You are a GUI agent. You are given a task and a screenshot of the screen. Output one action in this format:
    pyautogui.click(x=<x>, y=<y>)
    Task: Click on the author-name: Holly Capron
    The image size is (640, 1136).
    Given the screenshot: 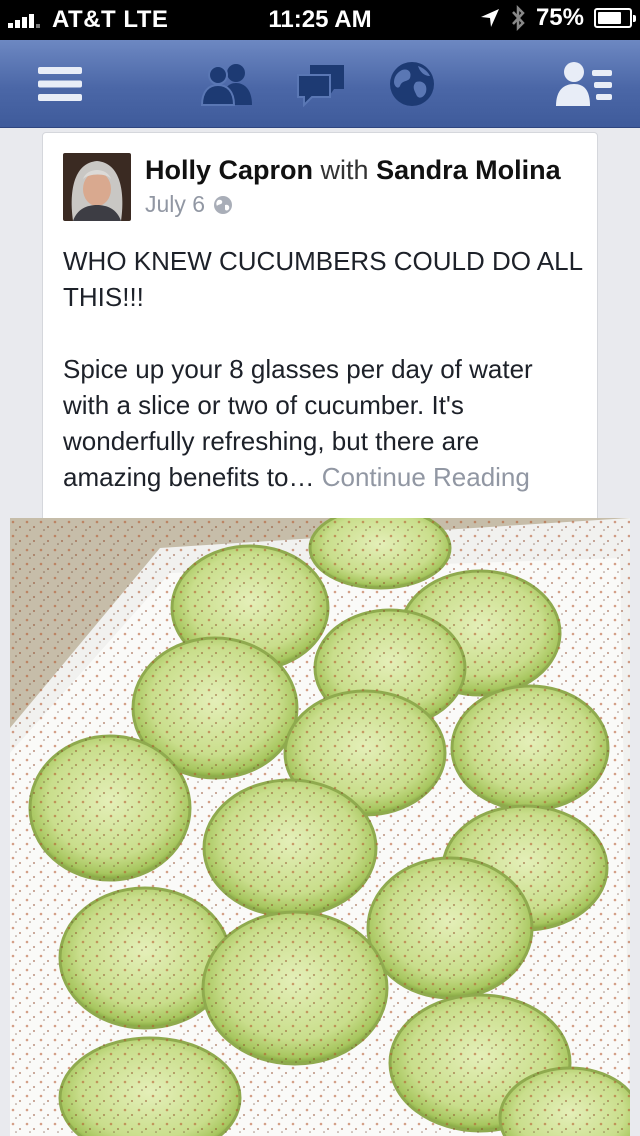 What is the action you would take?
    pyautogui.click(x=229, y=170)
    